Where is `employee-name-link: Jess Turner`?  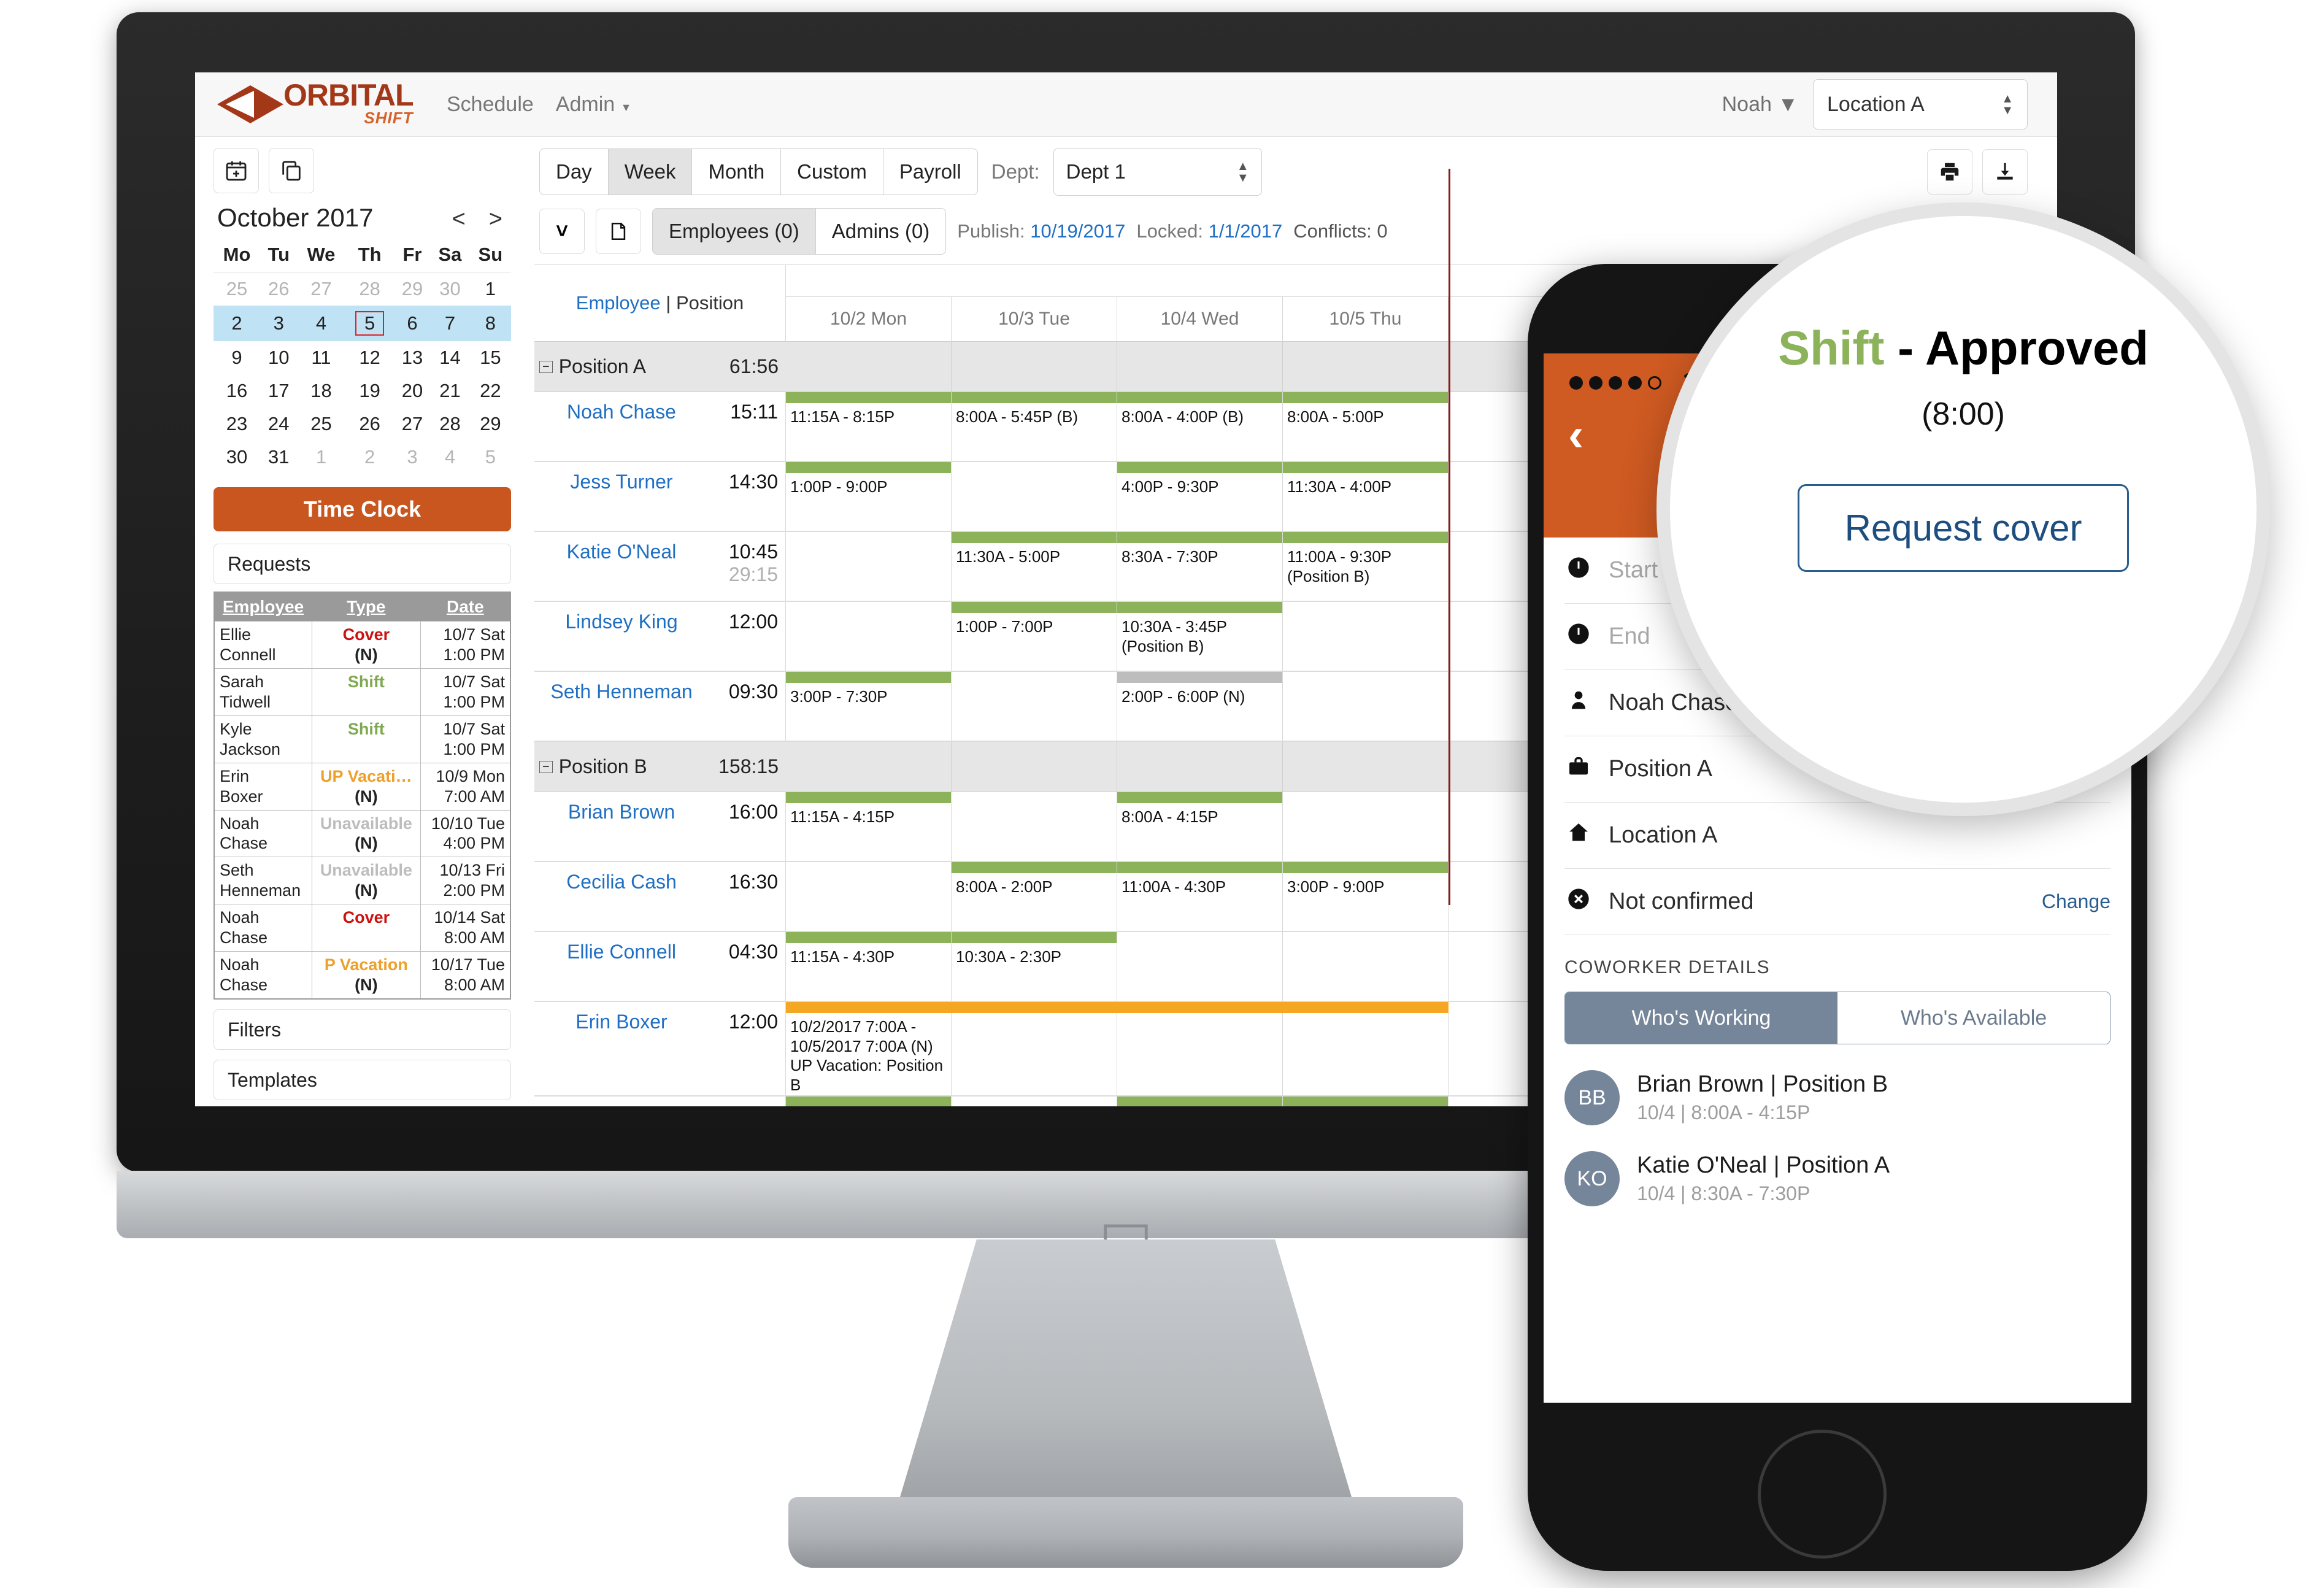 employee-name-link: Jess Turner is located at coordinates (617, 1101).